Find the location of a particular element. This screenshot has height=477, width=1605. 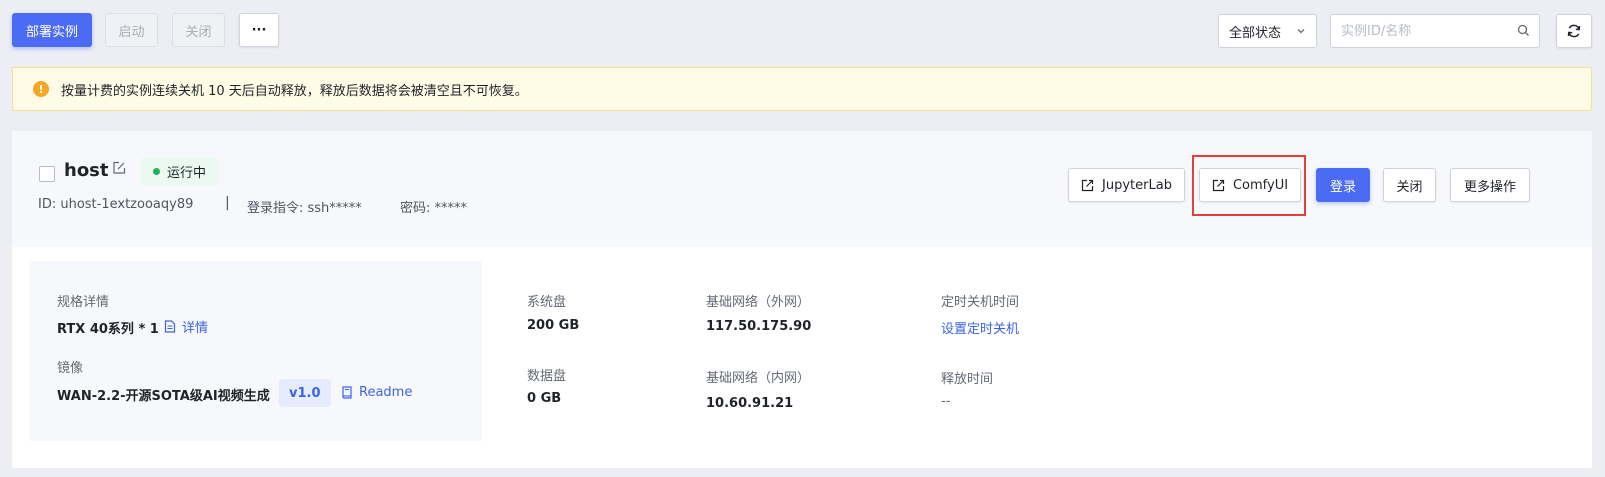

search-icon is located at coordinates (1523, 30).